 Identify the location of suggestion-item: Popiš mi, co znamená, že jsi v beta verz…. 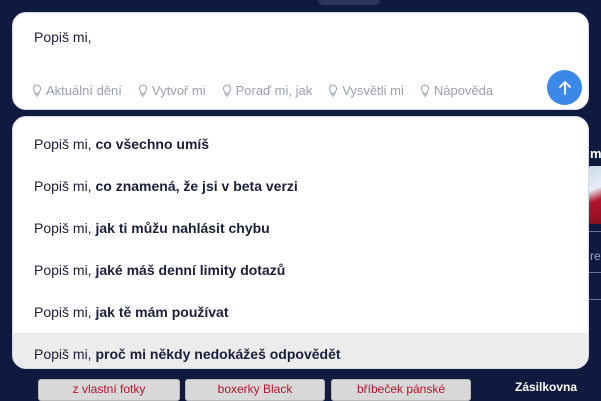
(300, 186).